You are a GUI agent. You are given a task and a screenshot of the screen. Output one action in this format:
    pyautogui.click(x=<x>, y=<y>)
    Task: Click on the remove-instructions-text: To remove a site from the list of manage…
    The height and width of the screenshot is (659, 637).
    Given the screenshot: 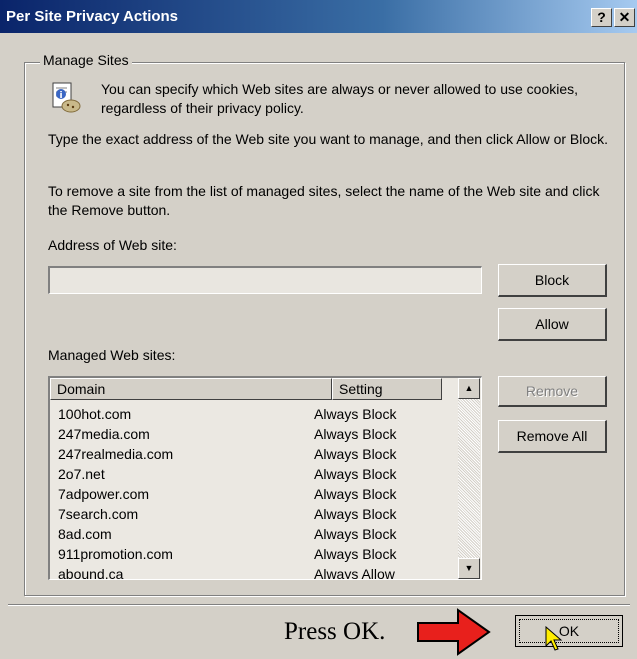 What is the action you would take?
    pyautogui.click(x=324, y=200)
    